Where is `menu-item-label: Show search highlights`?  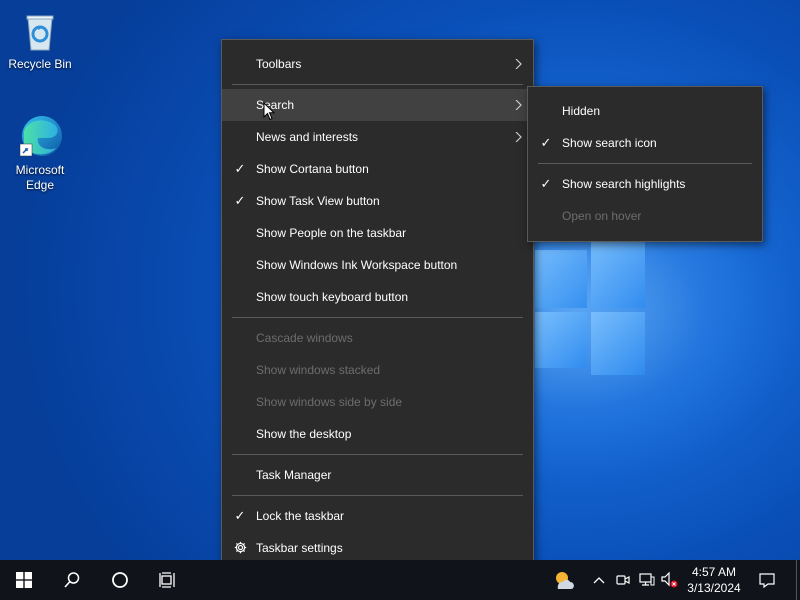 menu-item-label: Show search highlights is located at coordinates (624, 184).